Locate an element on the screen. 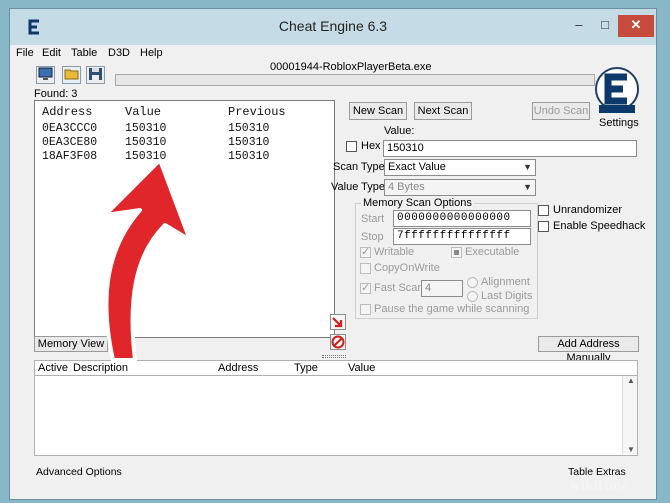 Image resolution: width=670 pixels, height=503 pixels. red-arrow-annotation is located at coordinates (147, 260).